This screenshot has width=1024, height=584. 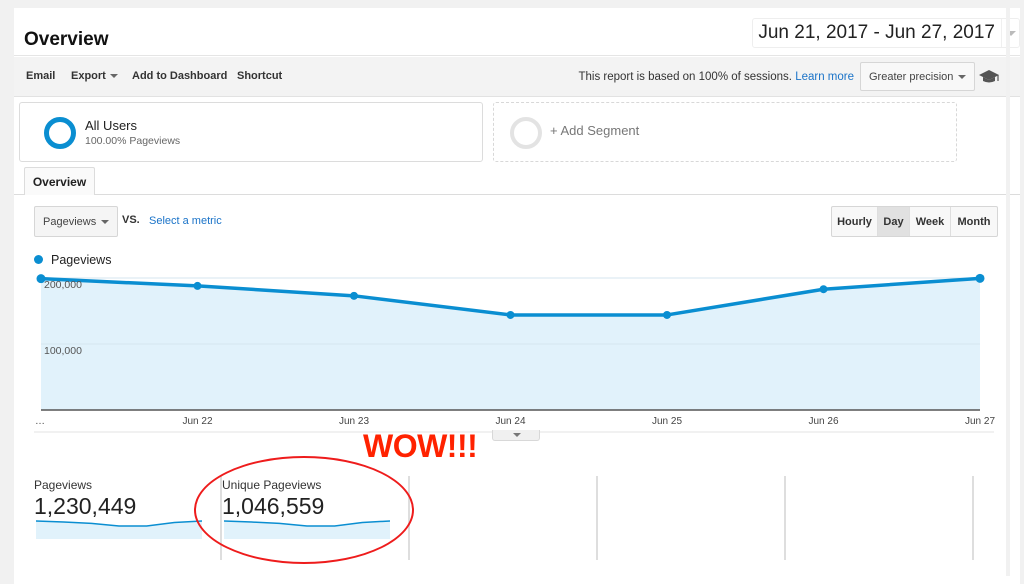 What do you see at coordinates (88, 76) in the screenshot?
I see `export-label: Export` at bounding box center [88, 76].